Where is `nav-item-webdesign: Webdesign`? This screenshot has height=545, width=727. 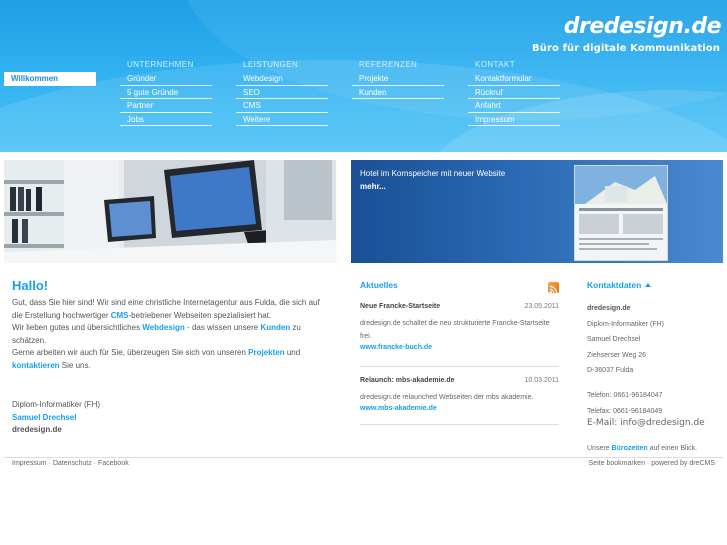 nav-item-webdesign: Webdesign is located at coordinates (282, 79).